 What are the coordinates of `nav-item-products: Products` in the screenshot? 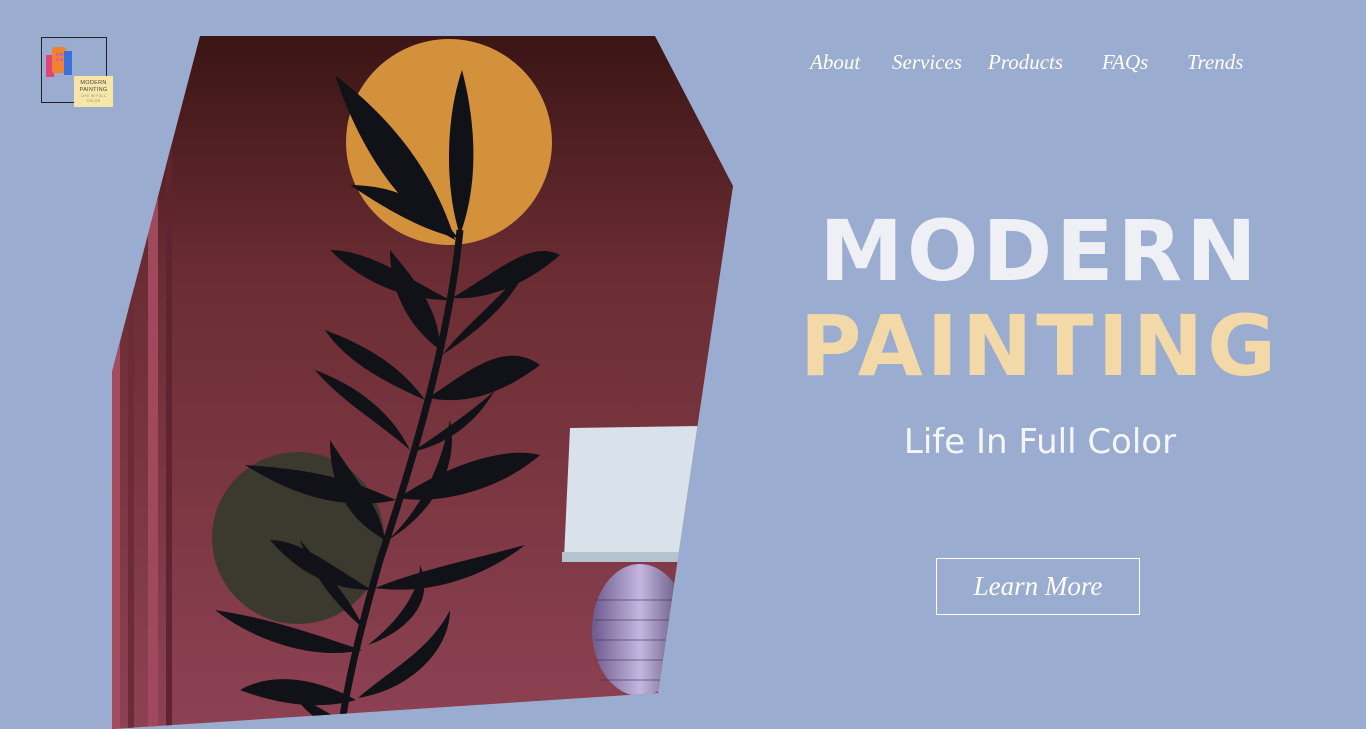 It's located at (1025, 62).